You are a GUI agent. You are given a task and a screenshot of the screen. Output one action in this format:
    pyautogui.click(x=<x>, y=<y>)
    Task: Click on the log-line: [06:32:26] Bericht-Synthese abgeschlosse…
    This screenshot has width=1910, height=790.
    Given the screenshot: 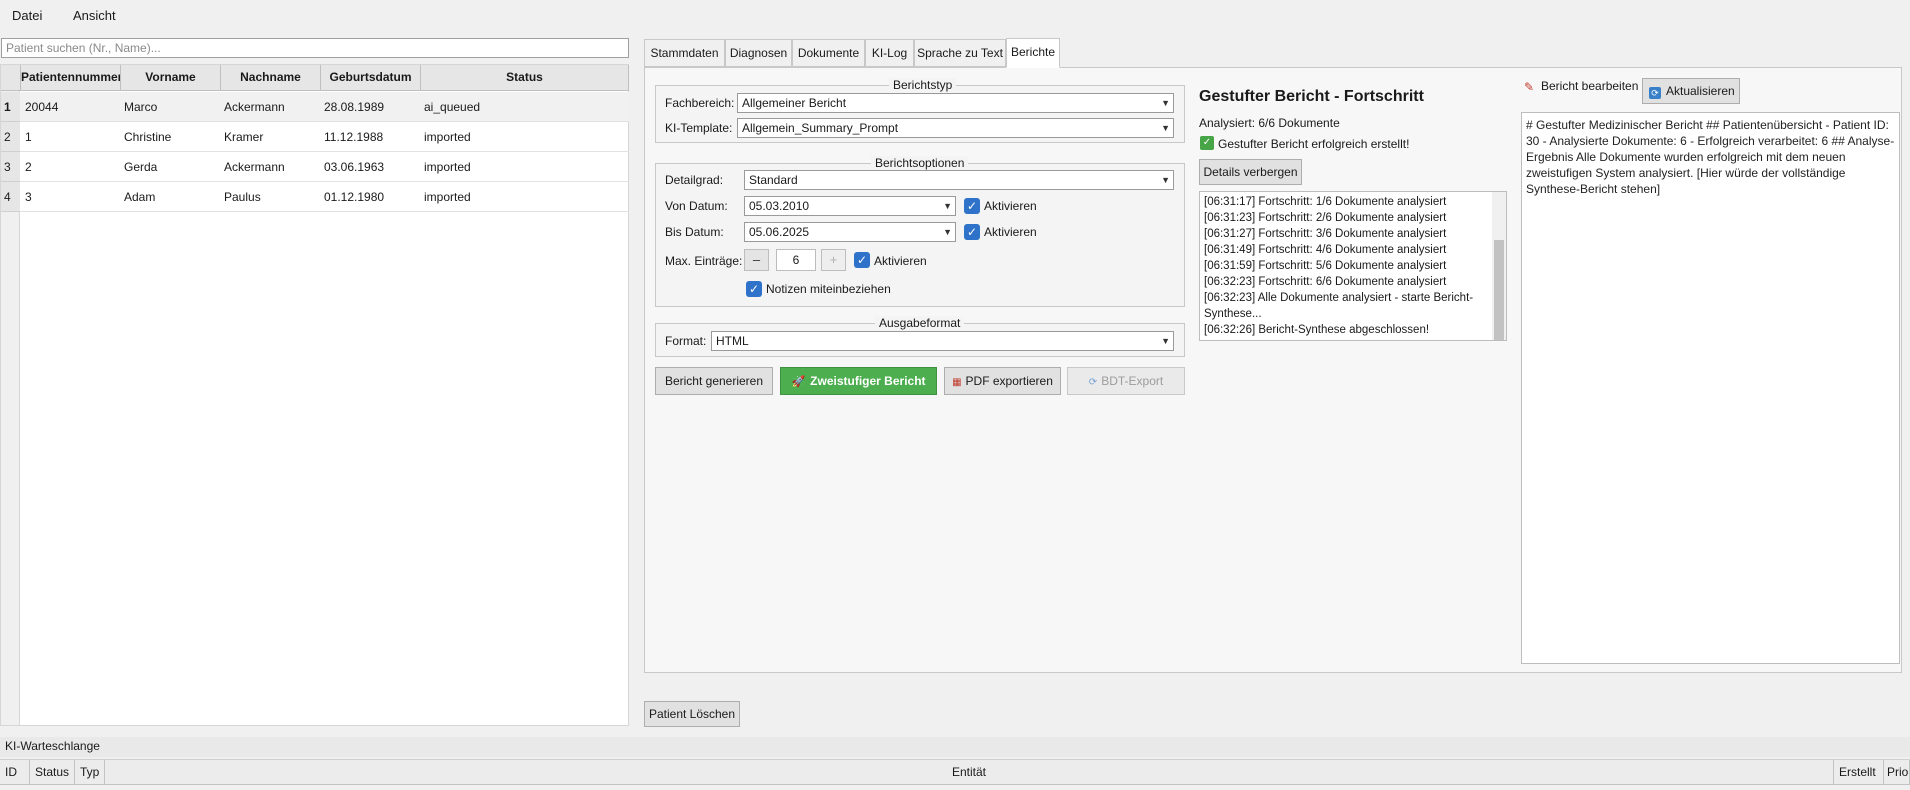 What is the action you would take?
    pyautogui.click(x=1317, y=330)
    